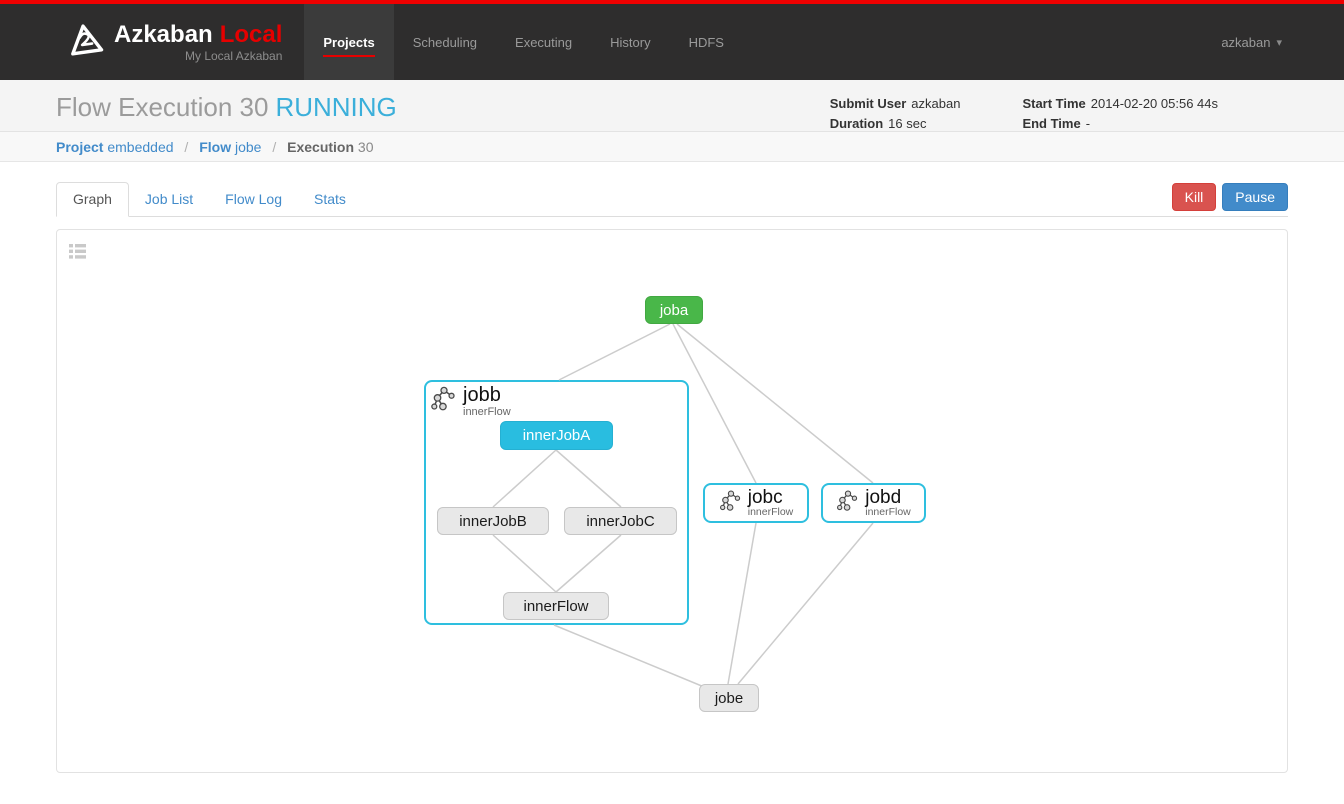 The height and width of the screenshot is (804, 1344). What do you see at coordinates (487, 412) in the screenshot?
I see `flow-node-jobb-type: innerFlow` at bounding box center [487, 412].